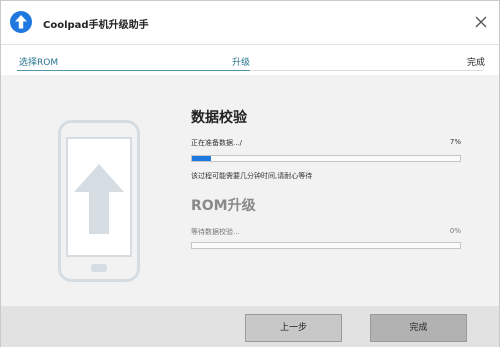 This screenshot has height=347, width=500. I want to click on step-complete: 完成, so click(476, 63).